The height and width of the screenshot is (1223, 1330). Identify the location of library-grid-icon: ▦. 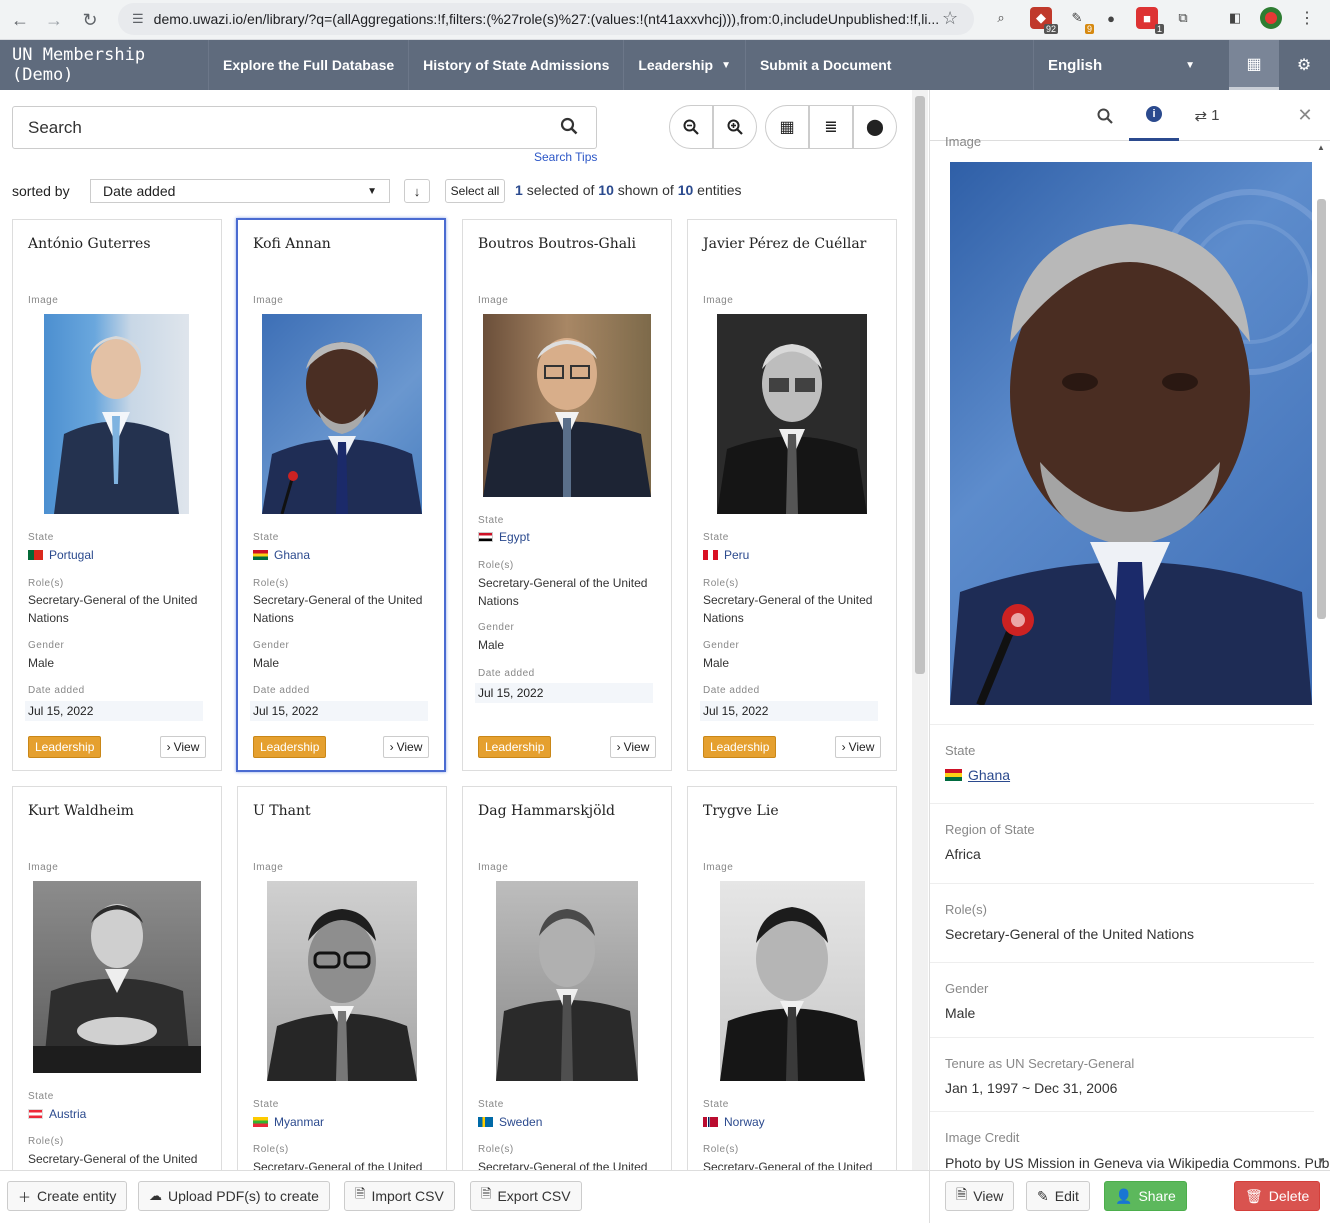
(1254, 65).